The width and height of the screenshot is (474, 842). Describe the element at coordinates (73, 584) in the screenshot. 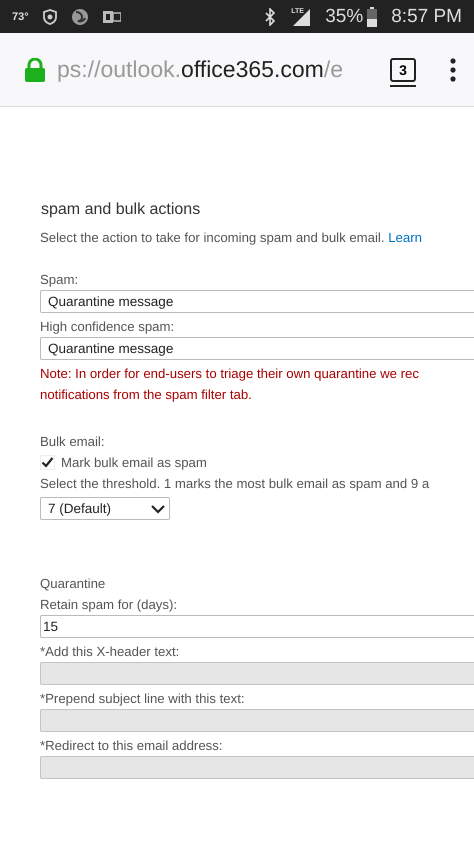

I see `group-label: Quarantine` at that location.